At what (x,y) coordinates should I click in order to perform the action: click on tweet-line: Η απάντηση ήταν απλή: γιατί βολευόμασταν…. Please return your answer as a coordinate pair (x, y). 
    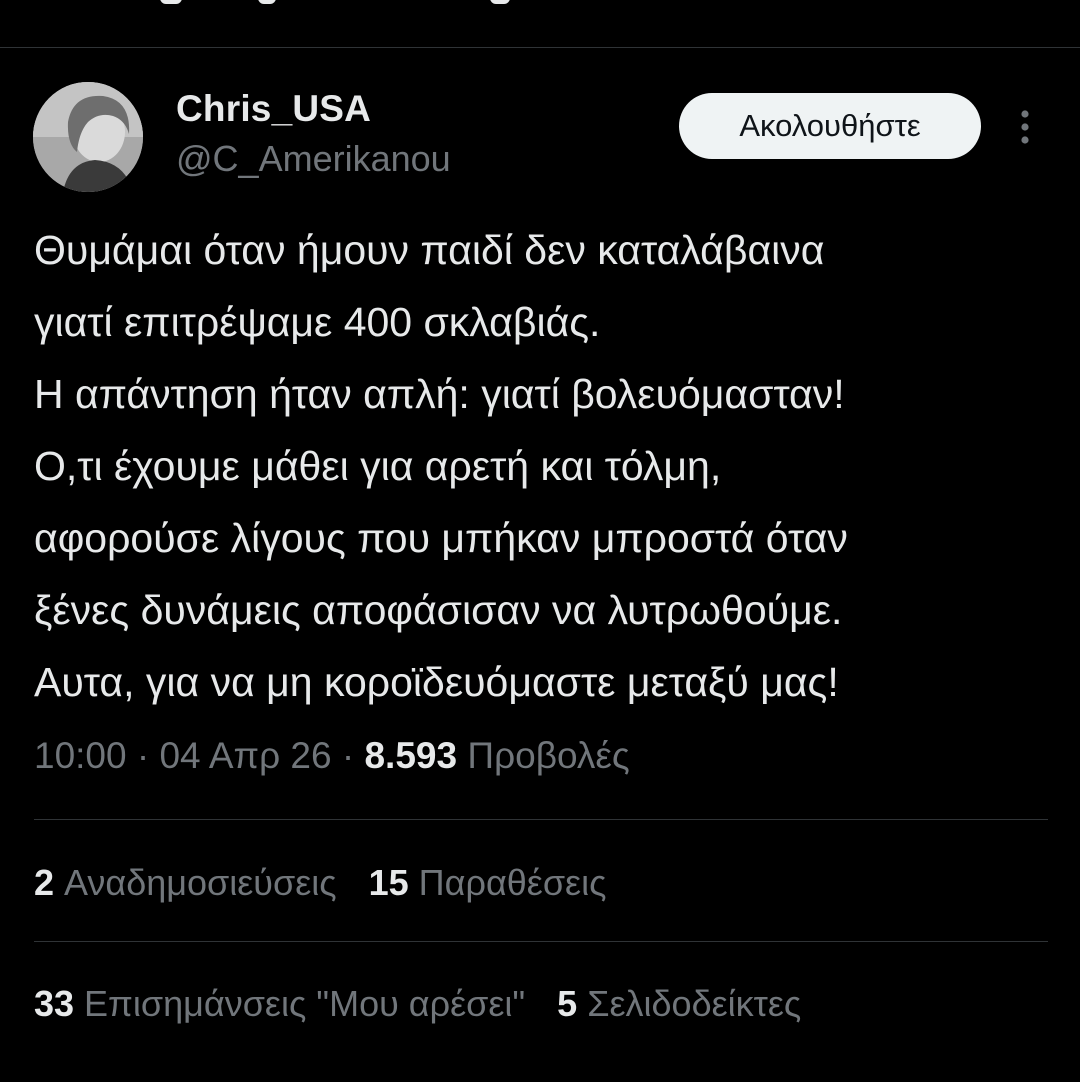
    Looking at the image, I should click on (439, 394).